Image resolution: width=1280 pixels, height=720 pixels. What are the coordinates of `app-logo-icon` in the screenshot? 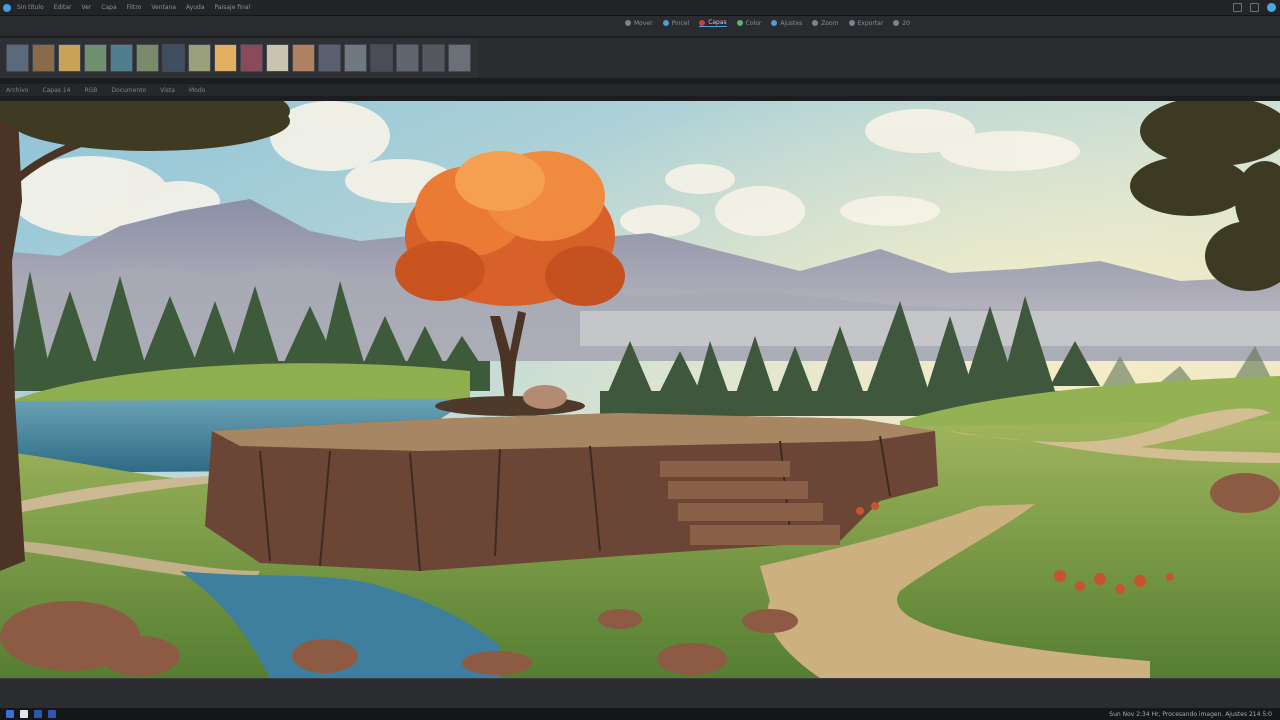 It's located at (7, 7).